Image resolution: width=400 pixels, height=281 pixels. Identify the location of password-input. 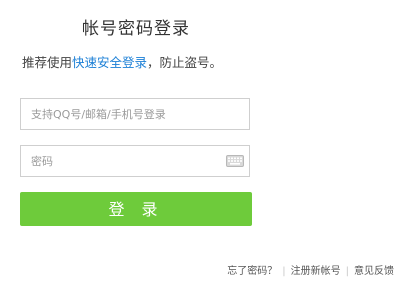
(116, 161).